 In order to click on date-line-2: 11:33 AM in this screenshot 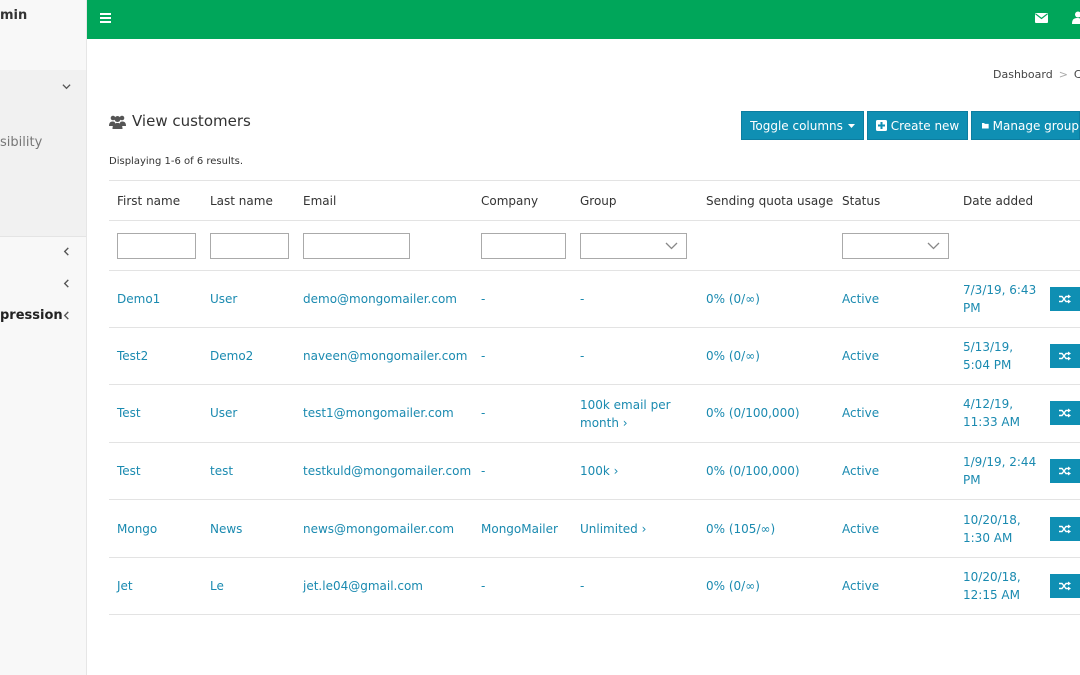, I will do `click(991, 422)`.